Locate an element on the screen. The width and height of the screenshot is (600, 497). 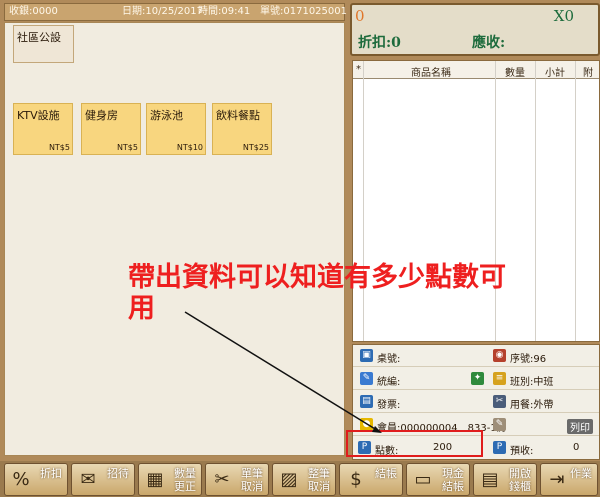
shift-label: 班別:中班 is located at coordinates (531, 380).